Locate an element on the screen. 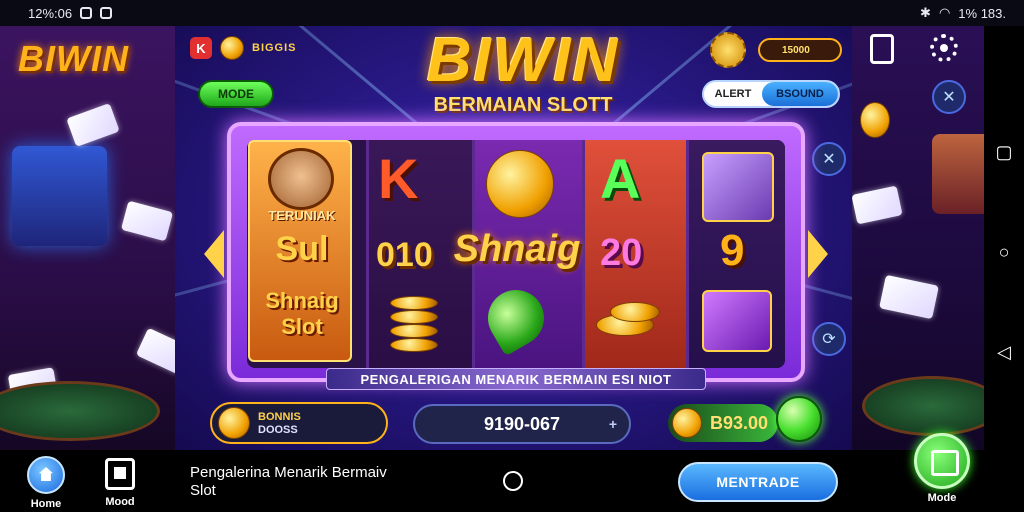 This screenshot has width=1024, height=512. bluetooth-icon: ✱ is located at coordinates (925, 12).